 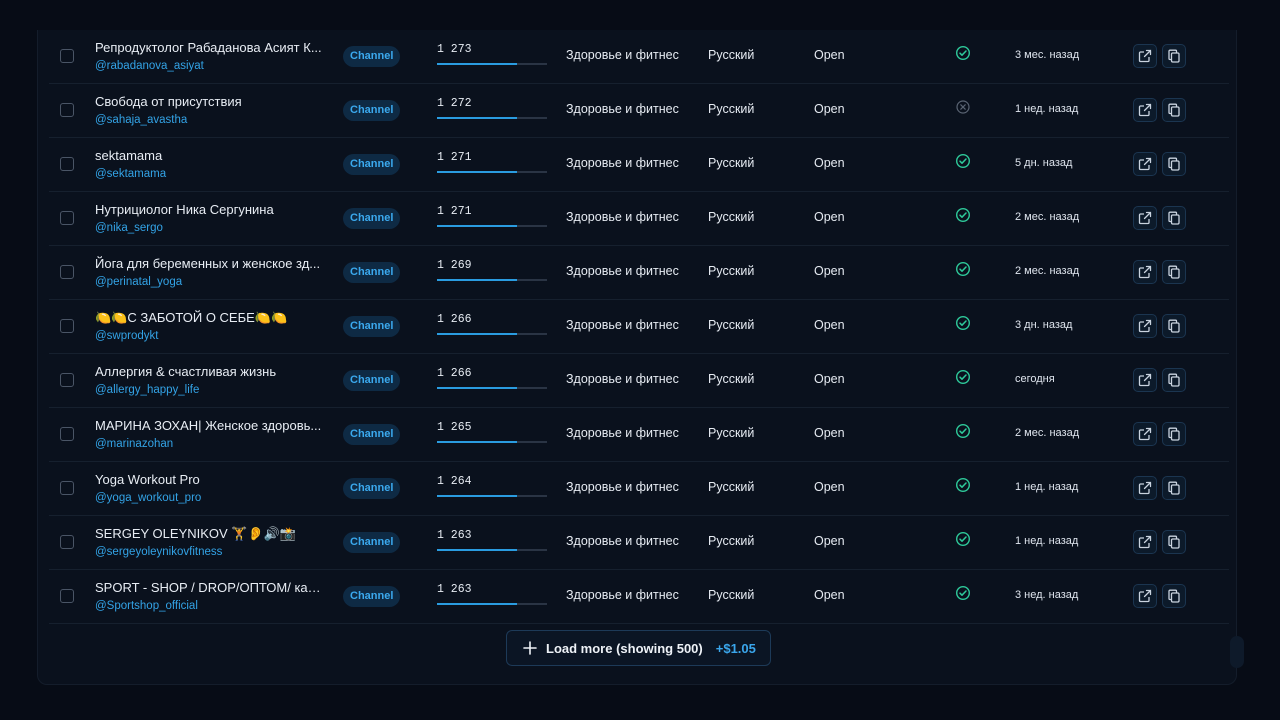 I want to click on channel-name: 🍋🍋С ЗАБОТОЙ О СЕБЕ🍋🍋, so click(x=210, y=318).